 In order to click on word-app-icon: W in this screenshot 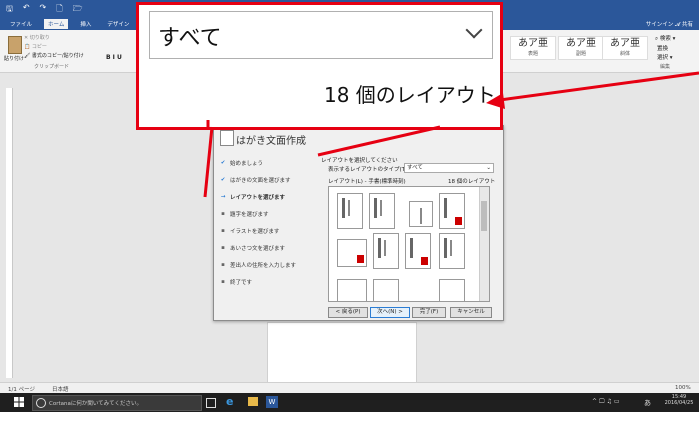, I will do `click(272, 402)`.